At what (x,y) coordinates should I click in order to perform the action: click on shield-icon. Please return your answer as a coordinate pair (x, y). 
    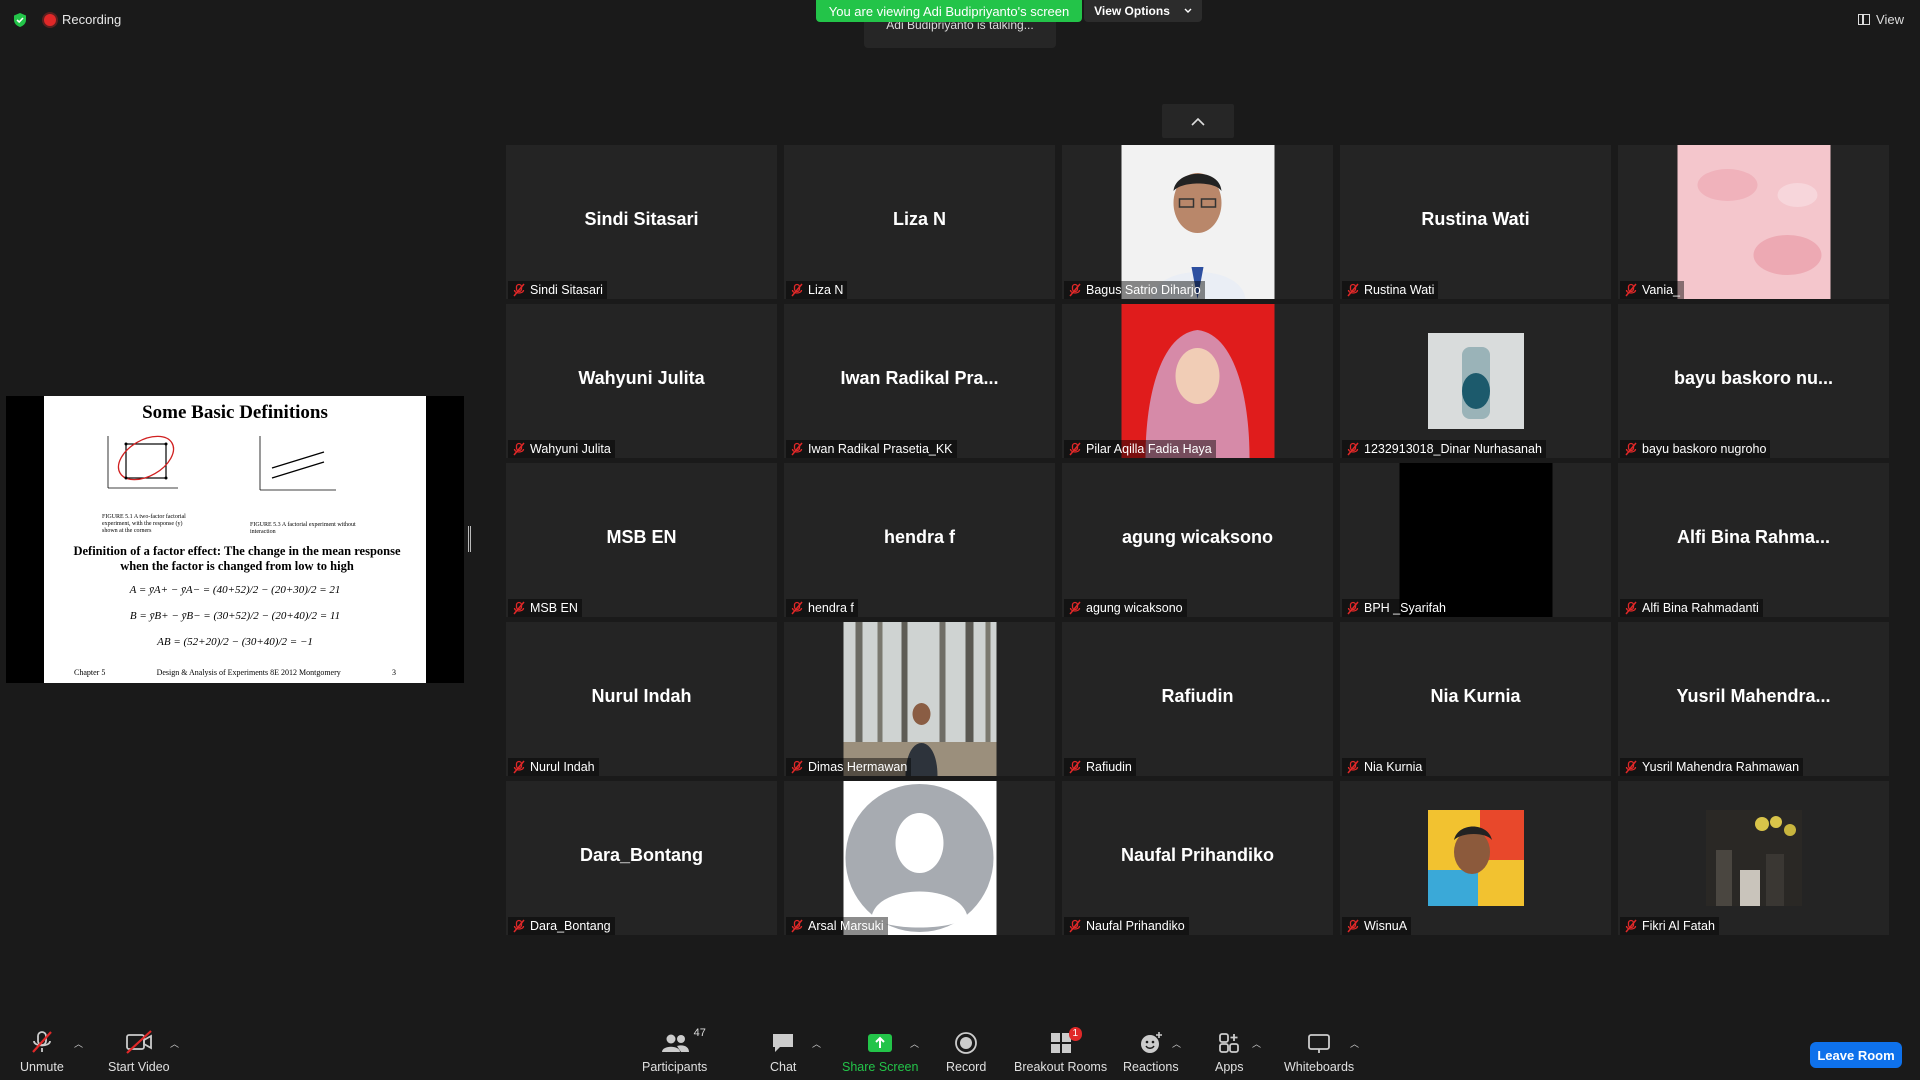
    Looking at the image, I should click on (20, 20).